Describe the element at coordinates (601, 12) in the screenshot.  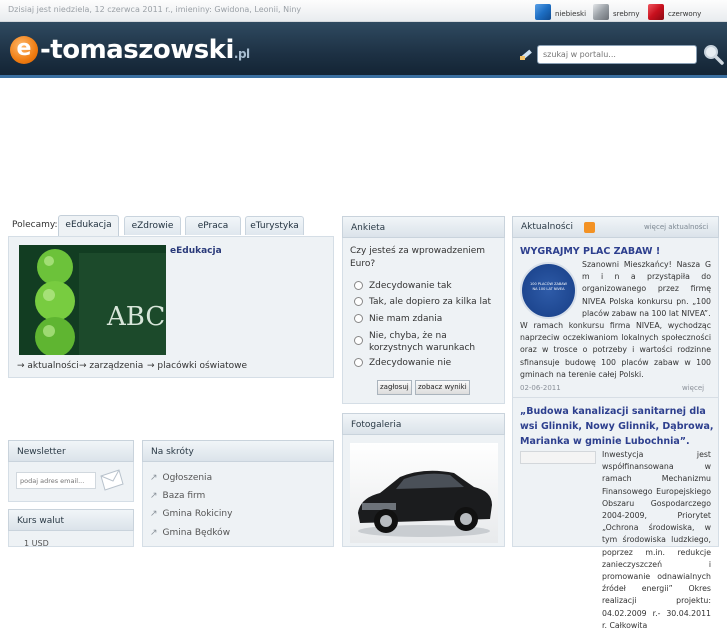
I see `silver-cube-icon` at that location.